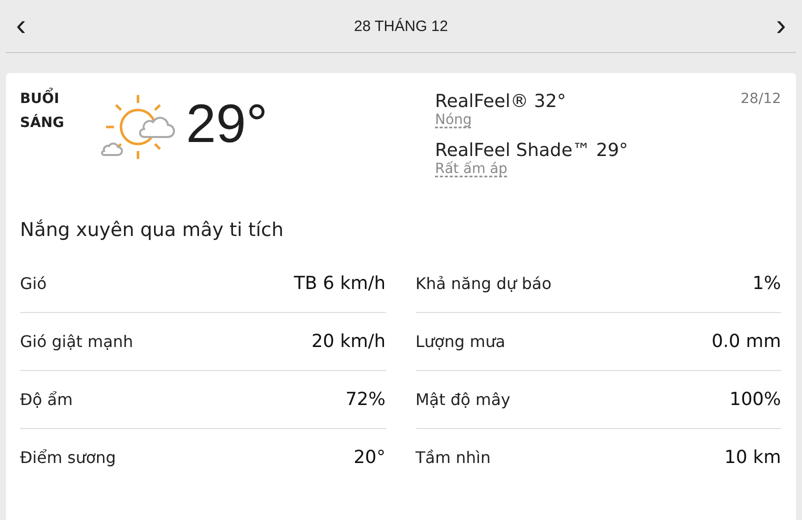 The image size is (802, 520). What do you see at coordinates (365, 399) in the screenshot?
I see `detail-value: 72%` at bounding box center [365, 399].